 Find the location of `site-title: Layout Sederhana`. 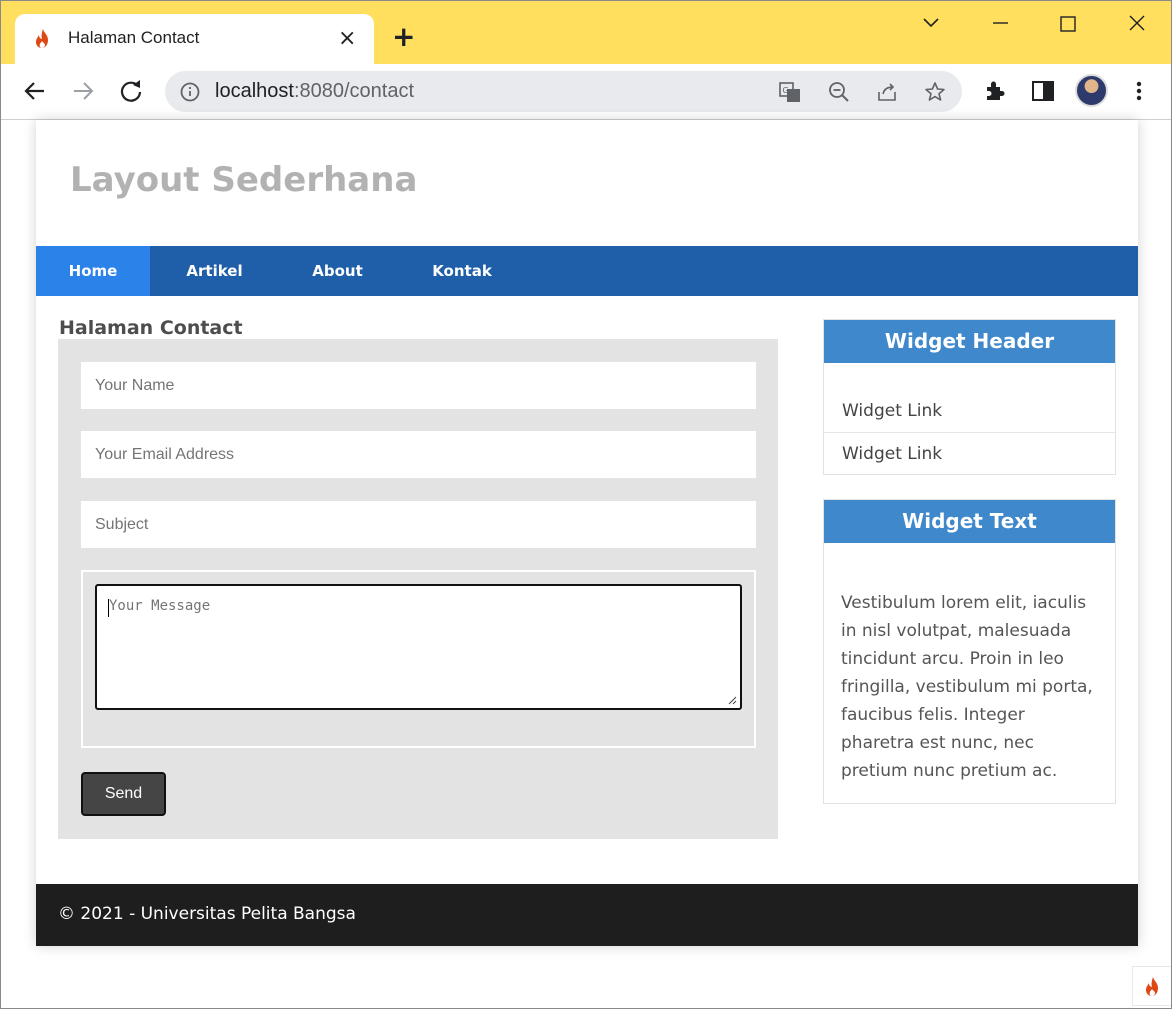

site-title: Layout Sederhana is located at coordinates (244, 180).